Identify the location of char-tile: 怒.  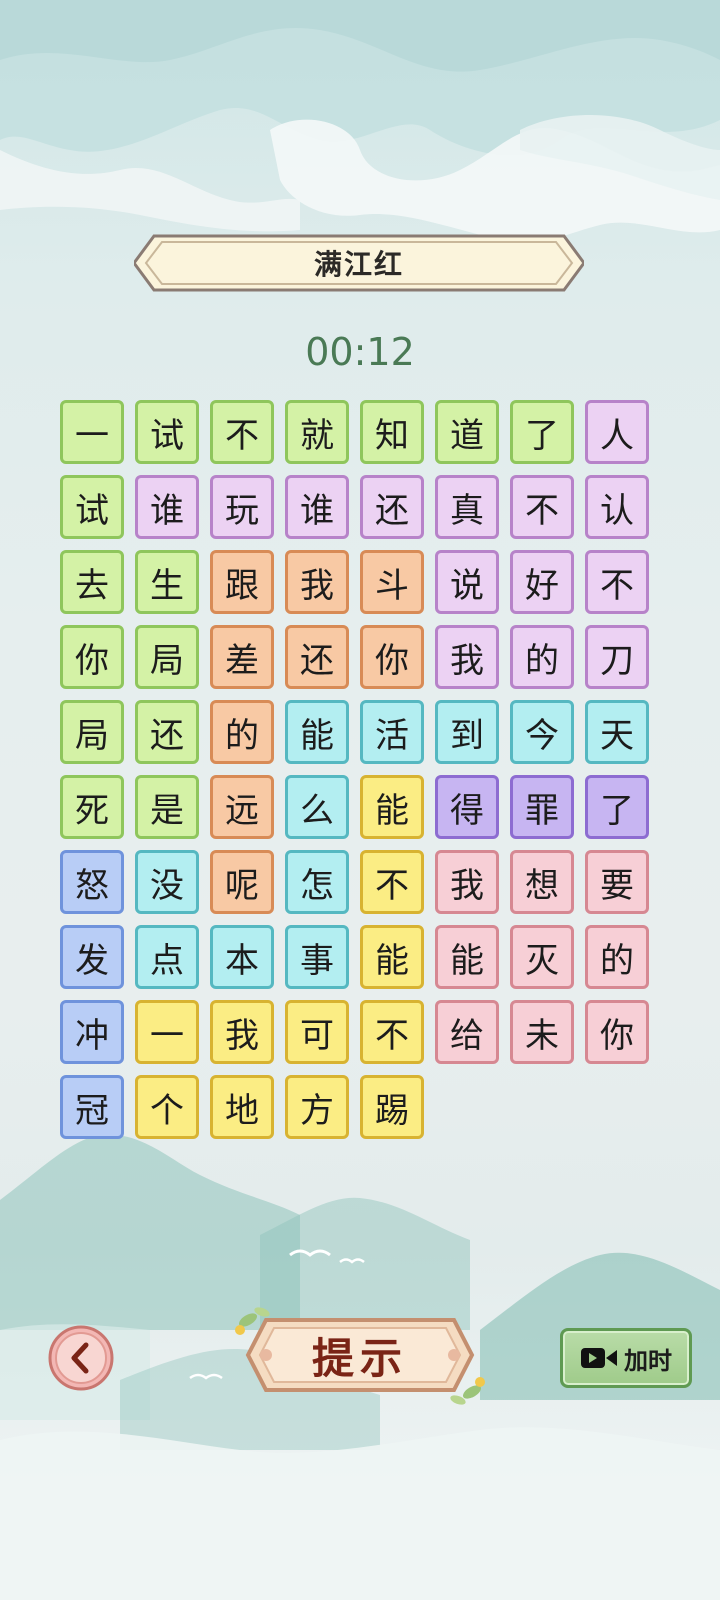
(92, 882).